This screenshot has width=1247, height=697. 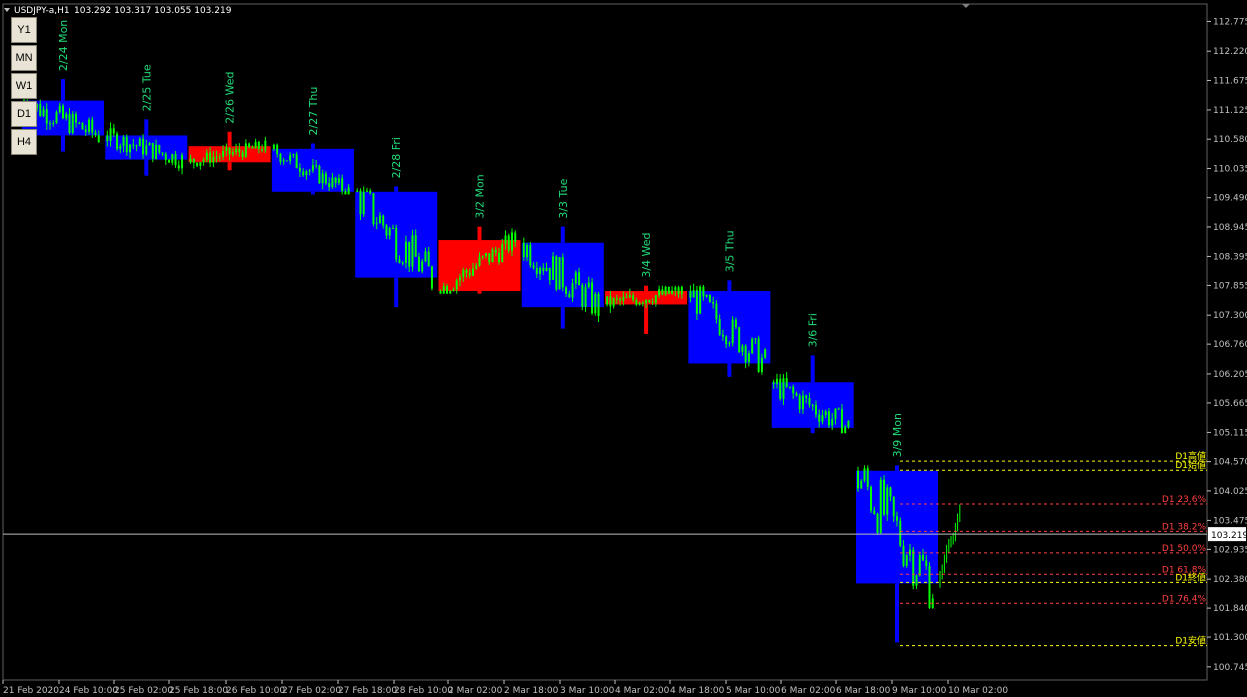 What do you see at coordinates (1230, 521) in the screenshot?
I see `price-tick-label: 103.475` at bounding box center [1230, 521].